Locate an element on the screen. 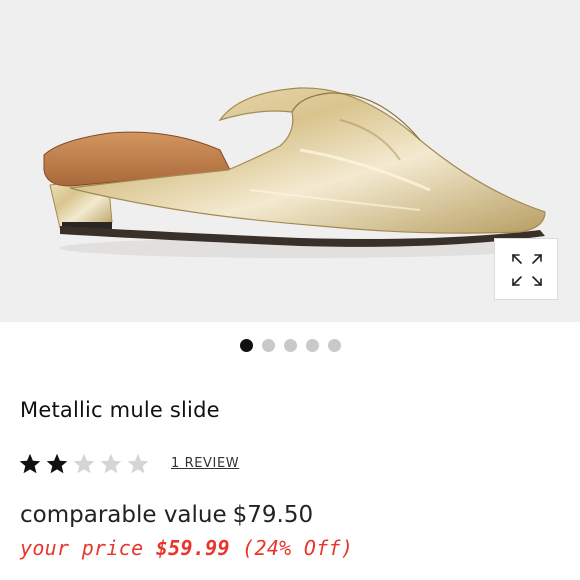 The height and width of the screenshot is (580, 580). review-count-link: 1 REVIEW is located at coordinates (205, 463).